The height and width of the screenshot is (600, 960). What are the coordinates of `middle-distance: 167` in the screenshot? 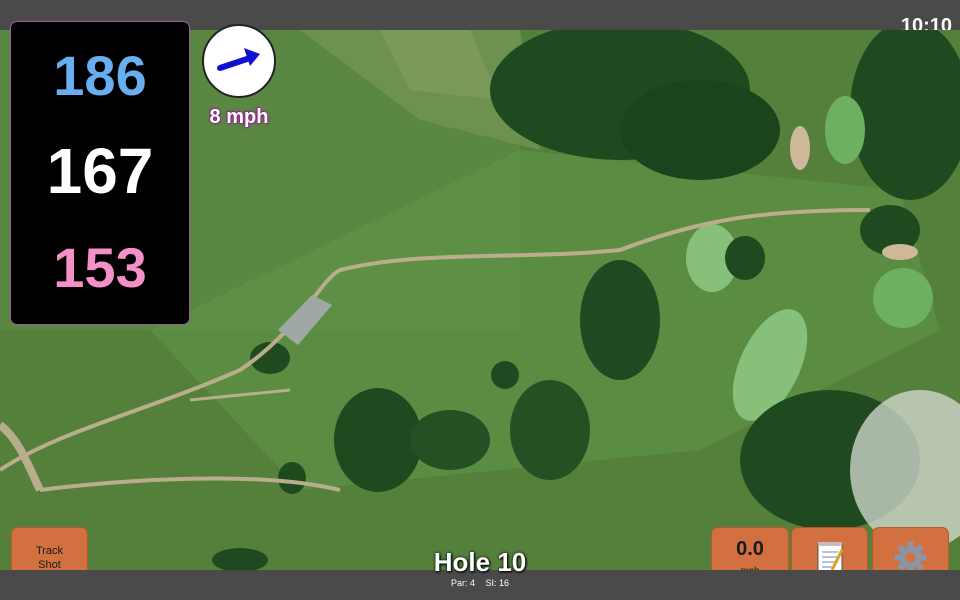 It's located at (100, 171).